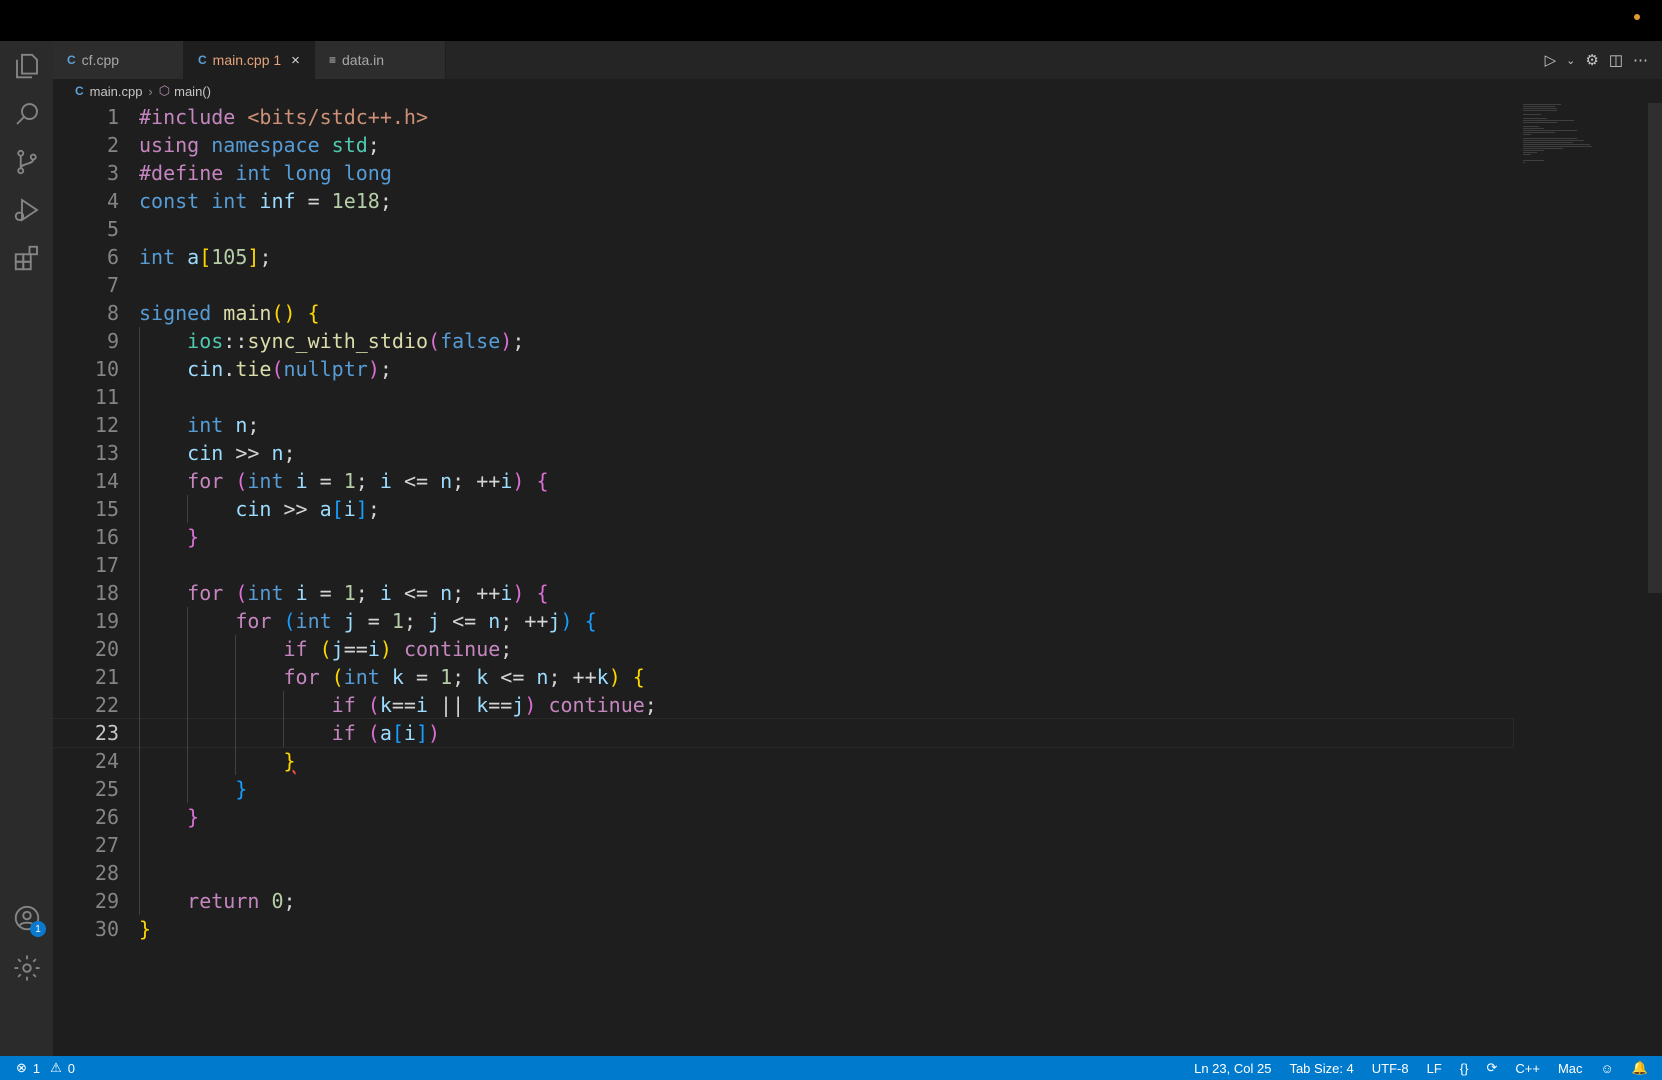 This screenshot has height=1080, width=1662. I want to click on language-mode: C++, so click(1527, 1068).